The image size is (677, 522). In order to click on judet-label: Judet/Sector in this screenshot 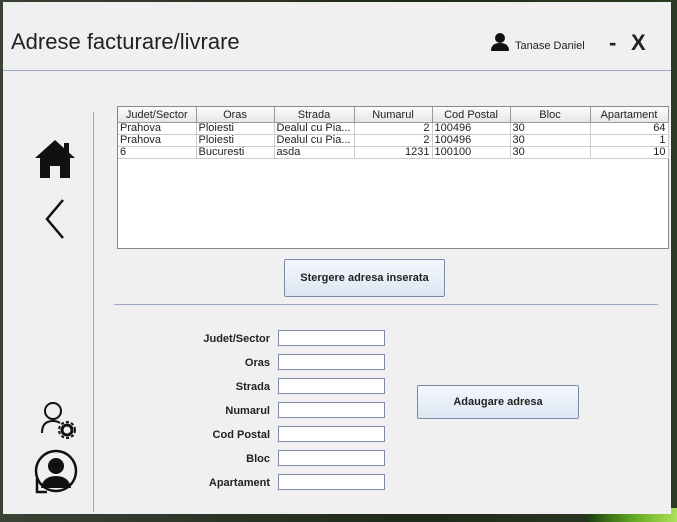, I will do `click(236, 339)`.